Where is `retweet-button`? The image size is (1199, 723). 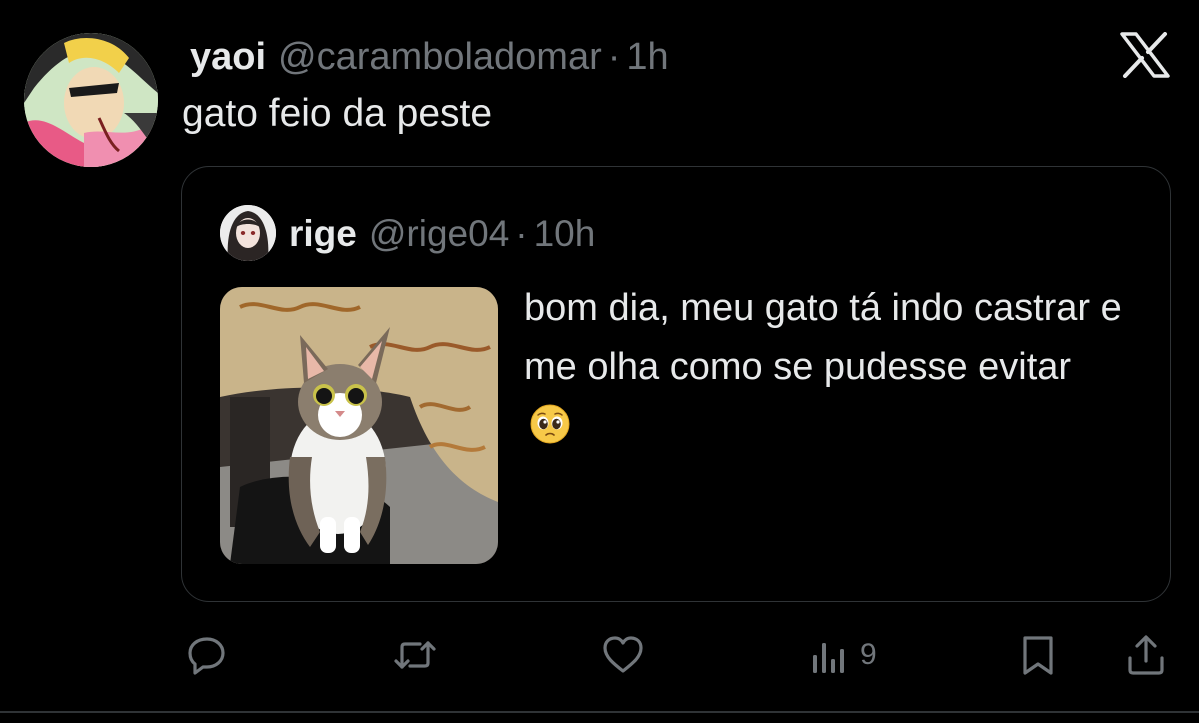
retweet-button is located at coordinates (415, 655).